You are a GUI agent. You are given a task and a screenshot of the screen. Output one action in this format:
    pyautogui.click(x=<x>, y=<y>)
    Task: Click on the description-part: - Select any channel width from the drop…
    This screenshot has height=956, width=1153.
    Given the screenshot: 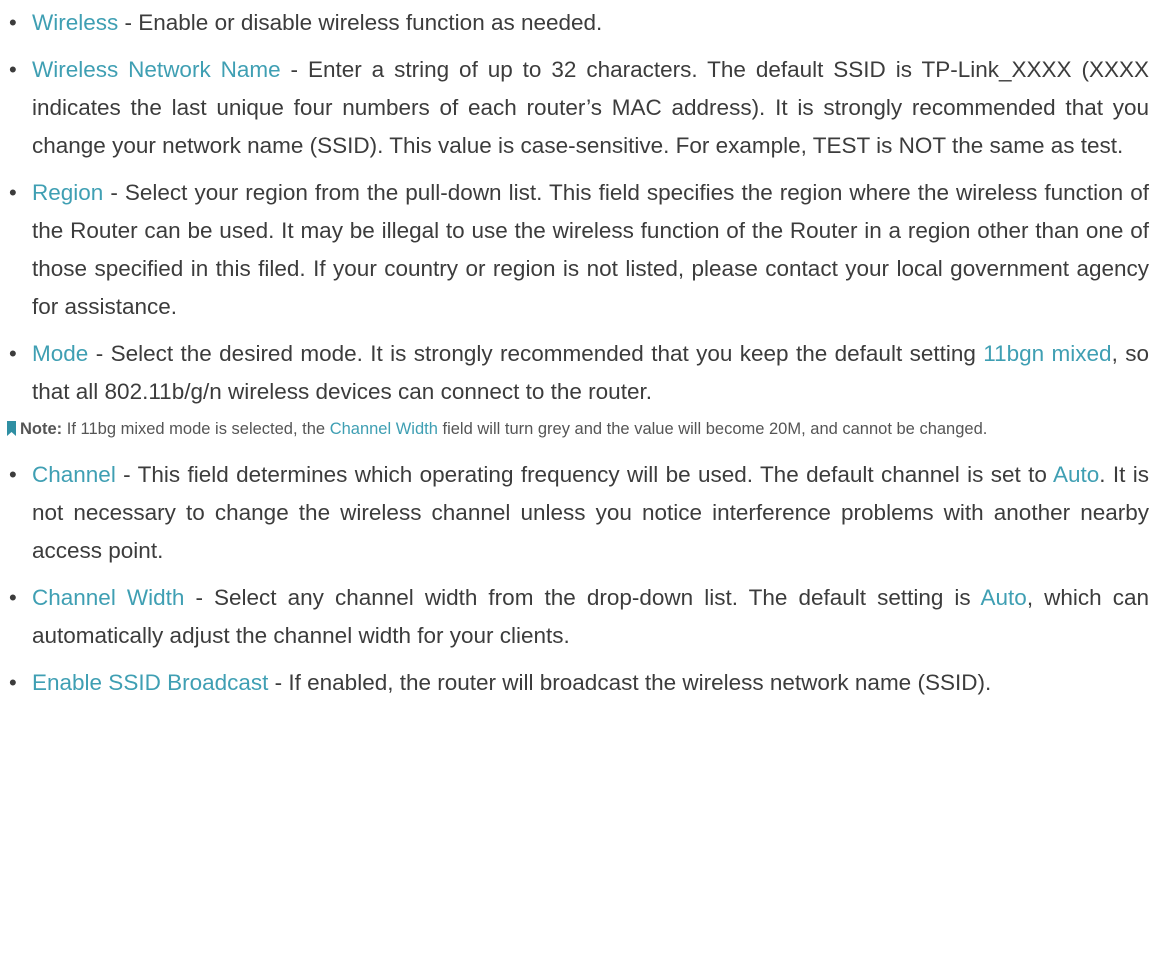 What is the action you would take?
    pyautogui.click(x=582, y=597)
    